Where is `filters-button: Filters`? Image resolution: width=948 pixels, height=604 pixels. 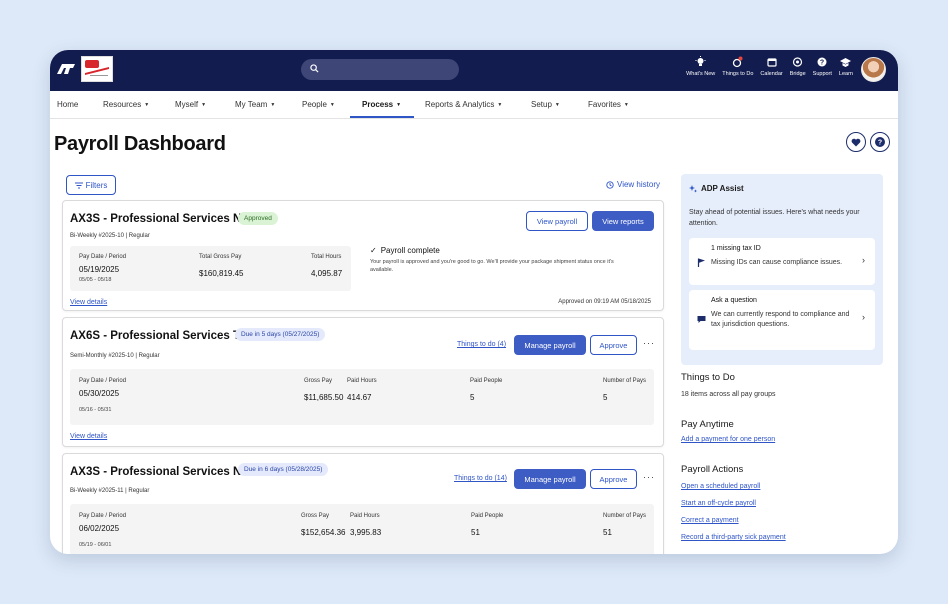
filters-button: Filters is located at coordinates (91, 185).